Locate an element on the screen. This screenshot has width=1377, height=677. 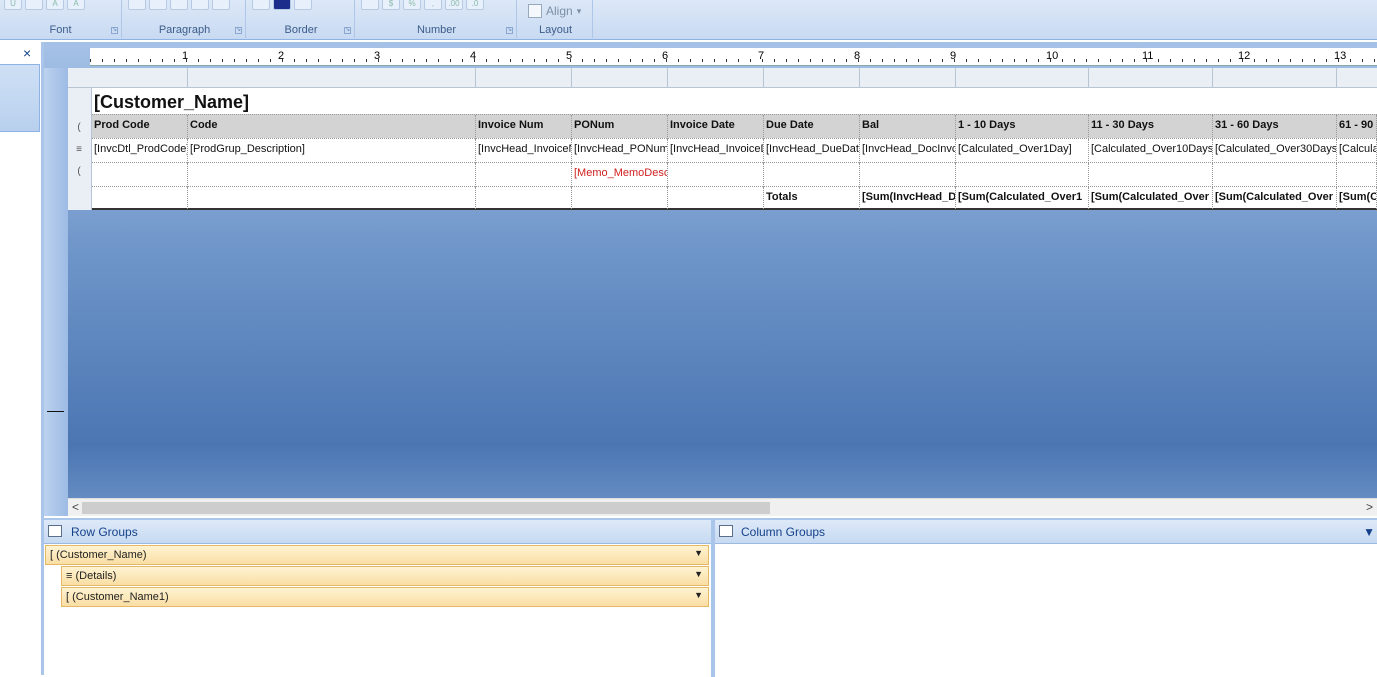
detail-cell: [ProdGrup_Description] is located at coordinates (332, 151).